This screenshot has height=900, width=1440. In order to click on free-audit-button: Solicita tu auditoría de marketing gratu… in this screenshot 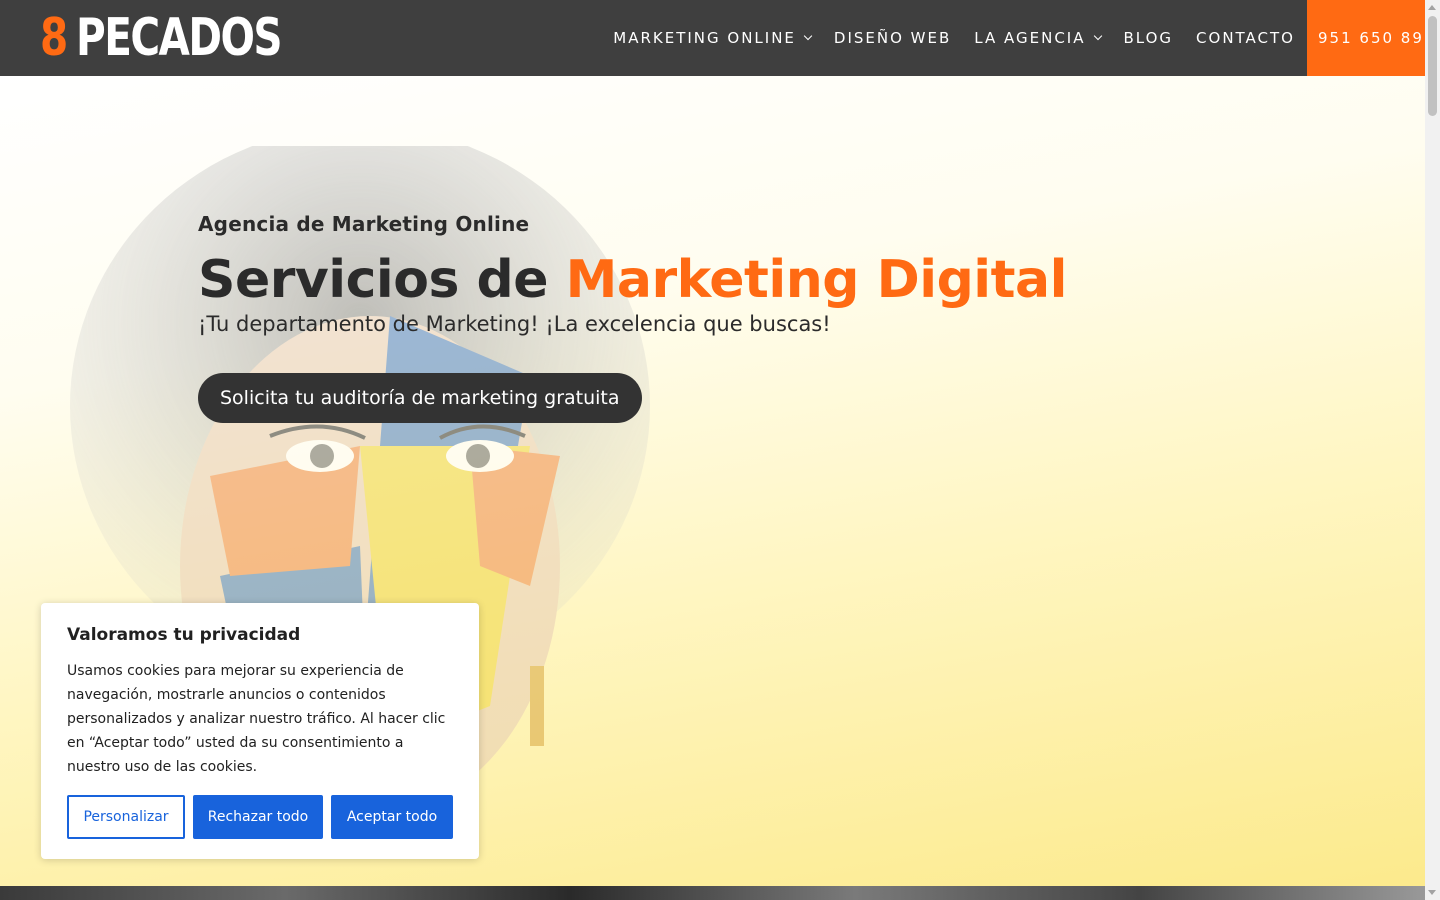, I will do `click(420, 398)`.